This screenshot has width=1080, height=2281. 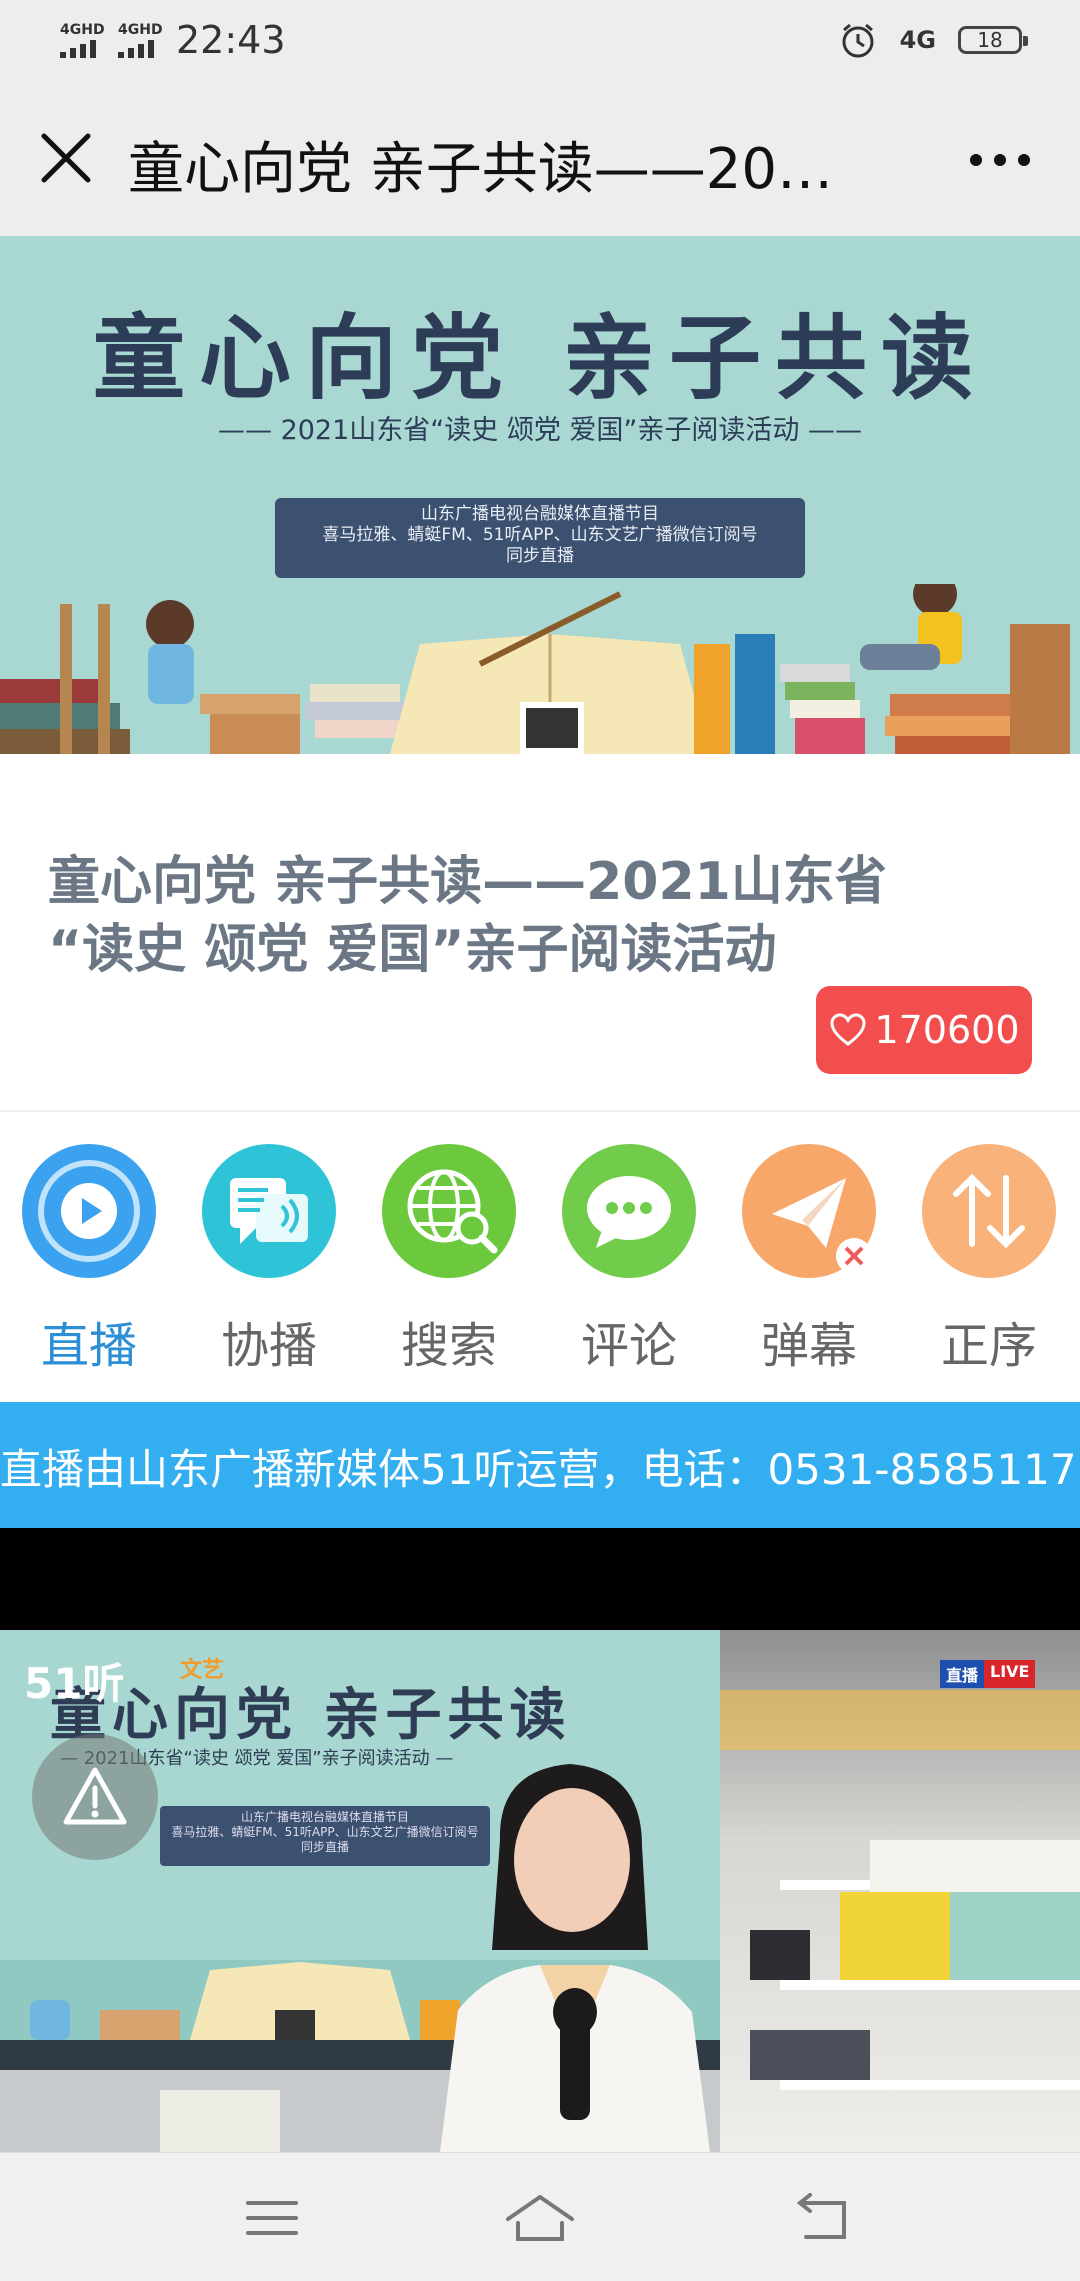 What do you see at coordinates (540, 1579) in the screenshot?
I see `video-top-bar` at bounding box center [540, 1579].